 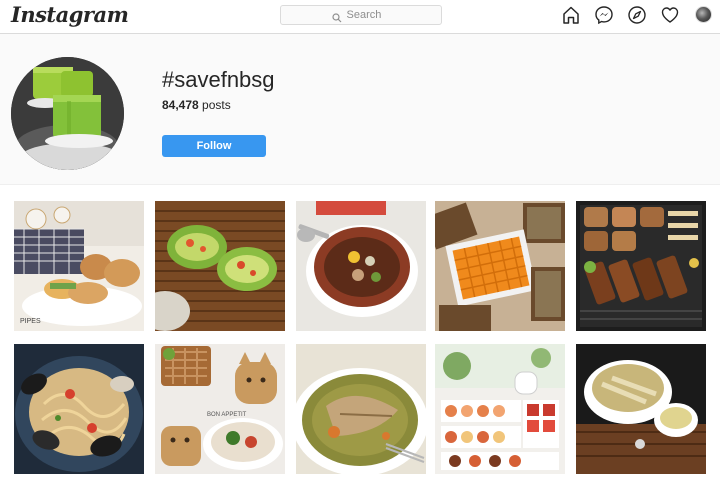 I want to click on top-nav-bar: Instagram, so click(x=360, y=17).